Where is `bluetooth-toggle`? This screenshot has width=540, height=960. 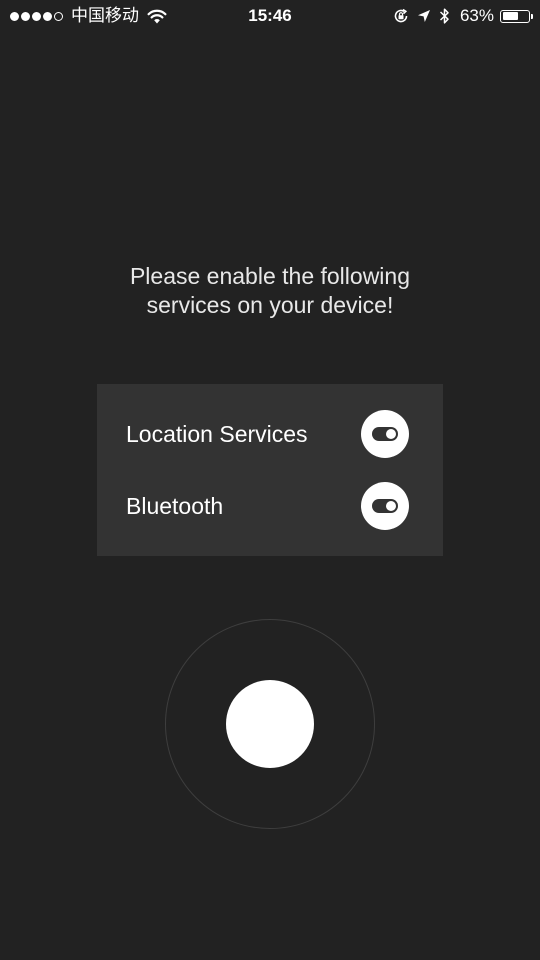
bluetooth-toggle is located at coordinates (385, 506).